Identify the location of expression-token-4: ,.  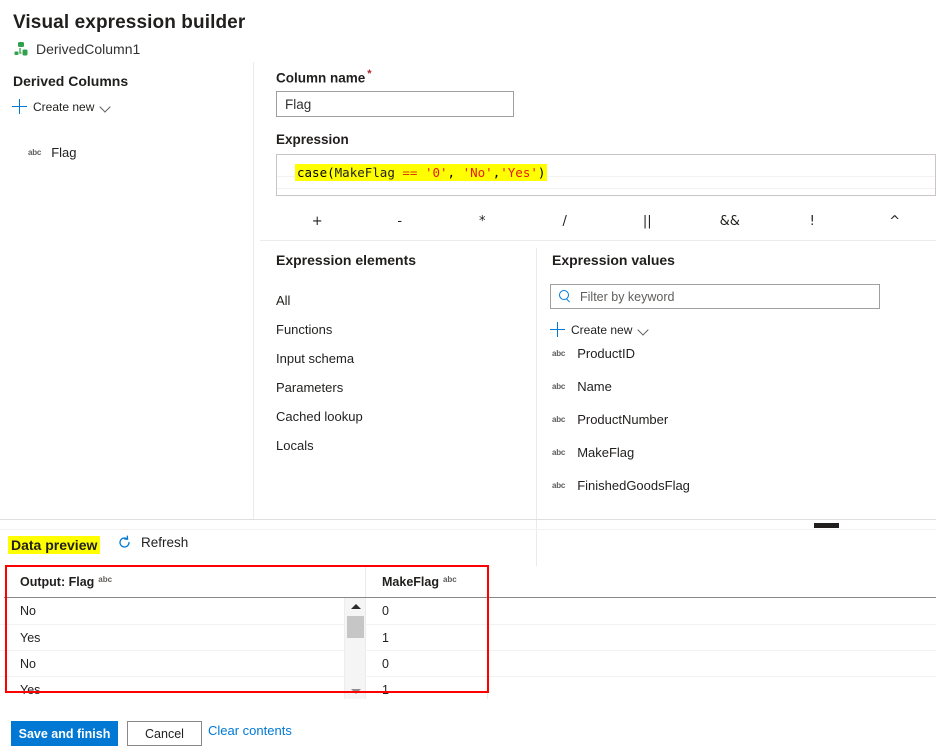
(455, 172).